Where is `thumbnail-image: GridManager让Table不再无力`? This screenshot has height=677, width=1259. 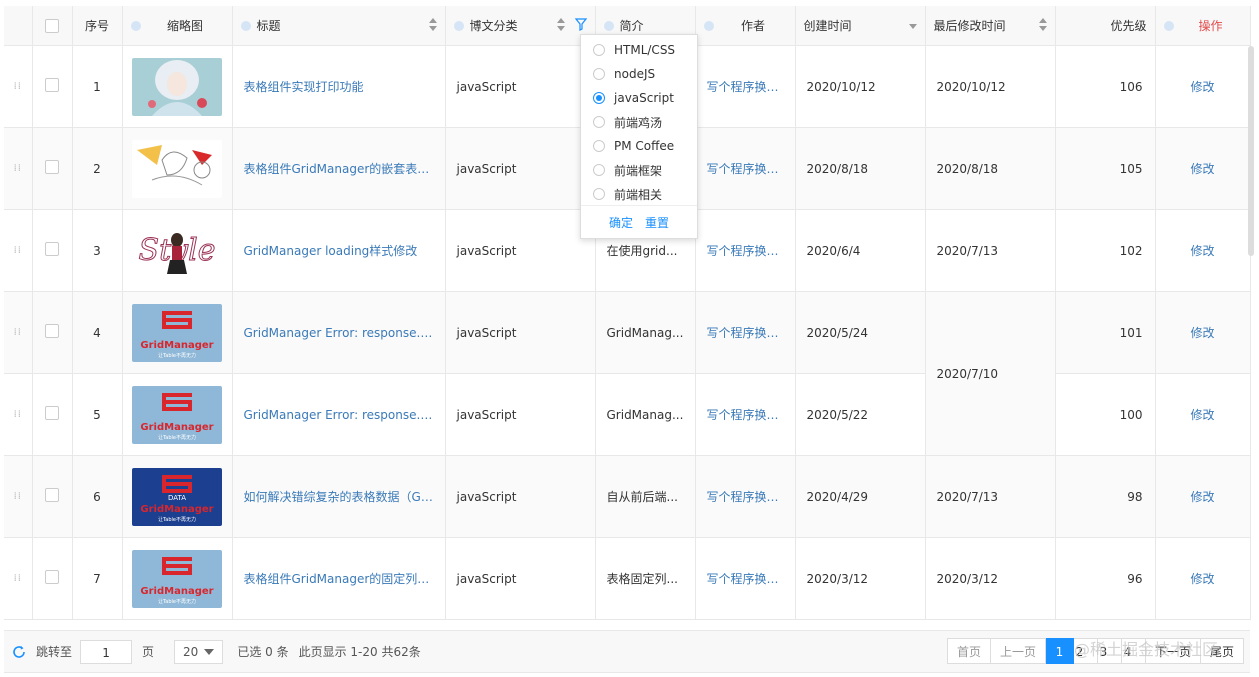 thumbnail-image: GridManager让Table不再无力 is located at coordinates (177, 414).